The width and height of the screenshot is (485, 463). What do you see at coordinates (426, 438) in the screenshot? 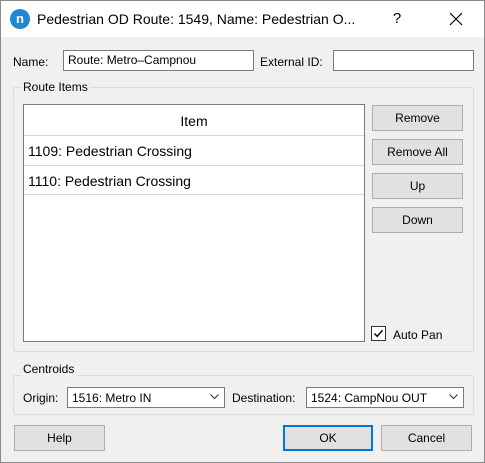
I see `cancel-button: Cancel` at bounding box center [426, 438].